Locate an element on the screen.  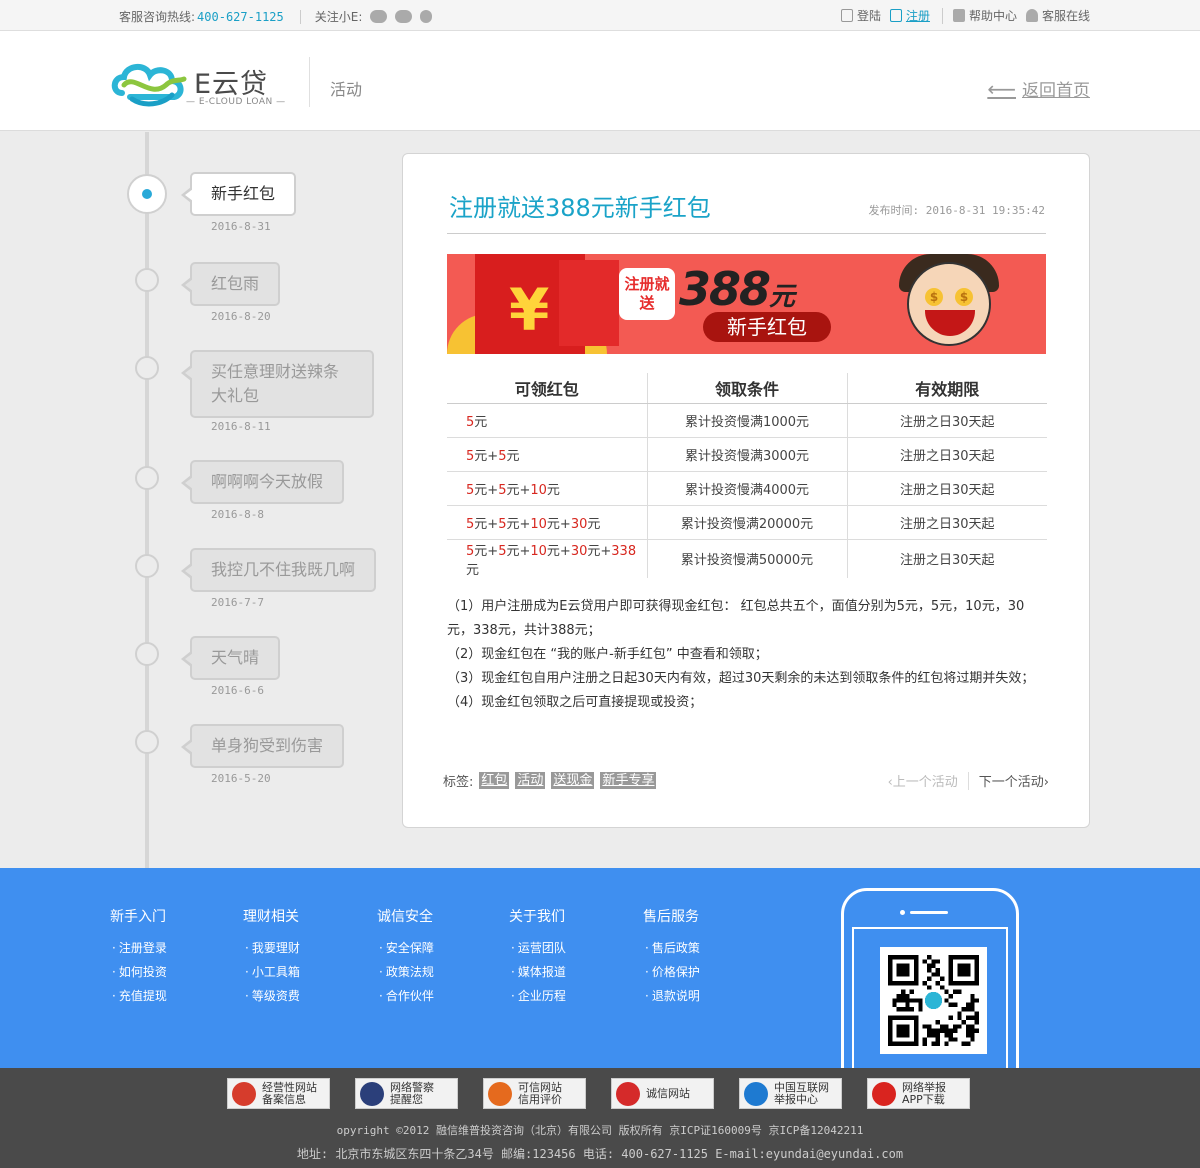
footer-column: 诚信安全安全保障政策法规合作伙伴 is located at coordinates (405, 957).